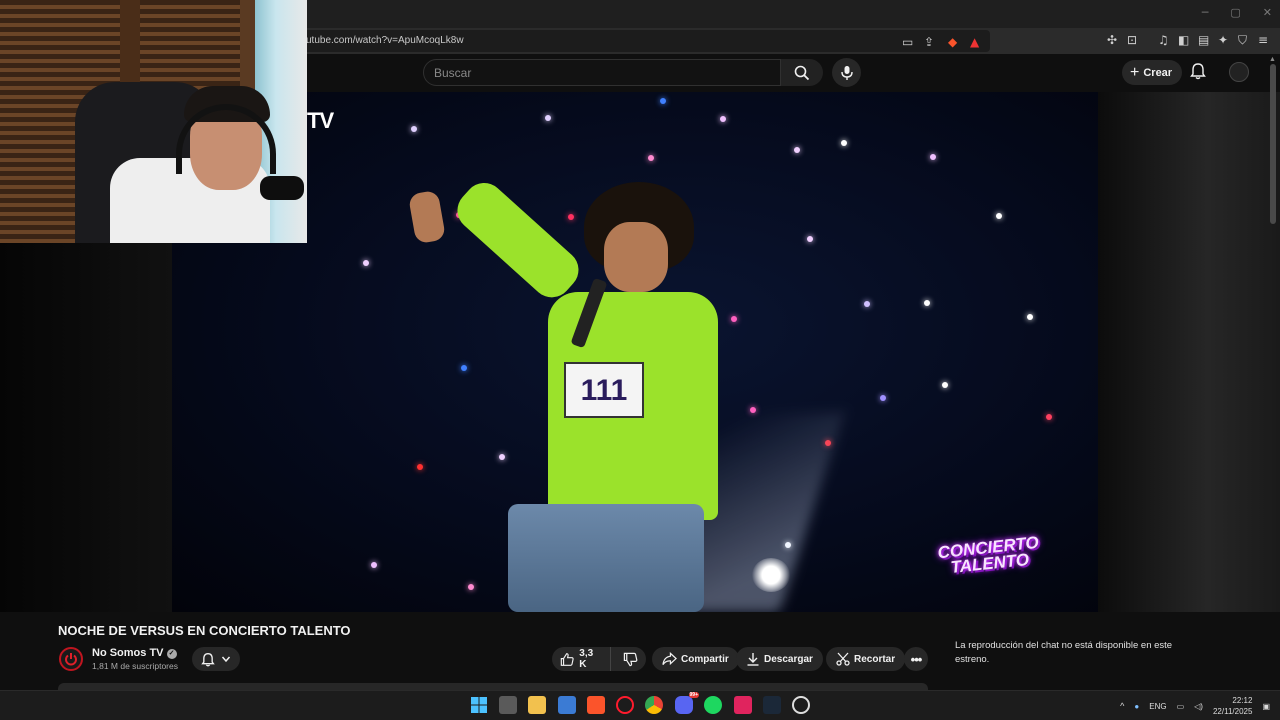  Describe the element at coordinates (581, 659) in the screenshot. I see `like-button: 3,3 K` at that location.